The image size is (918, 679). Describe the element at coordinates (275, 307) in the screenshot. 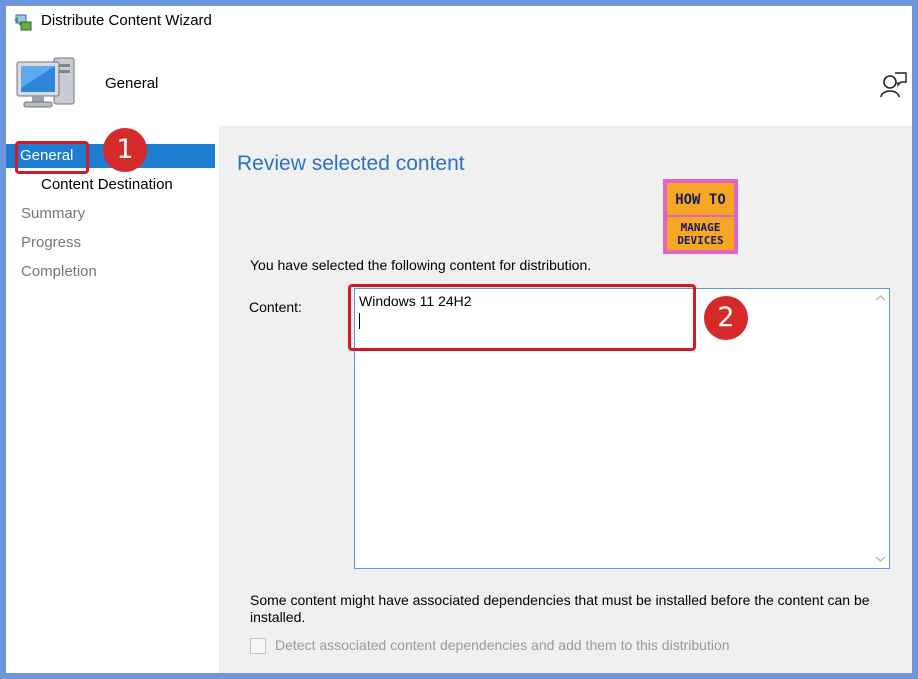

I see `content-label: Content:` at that location.